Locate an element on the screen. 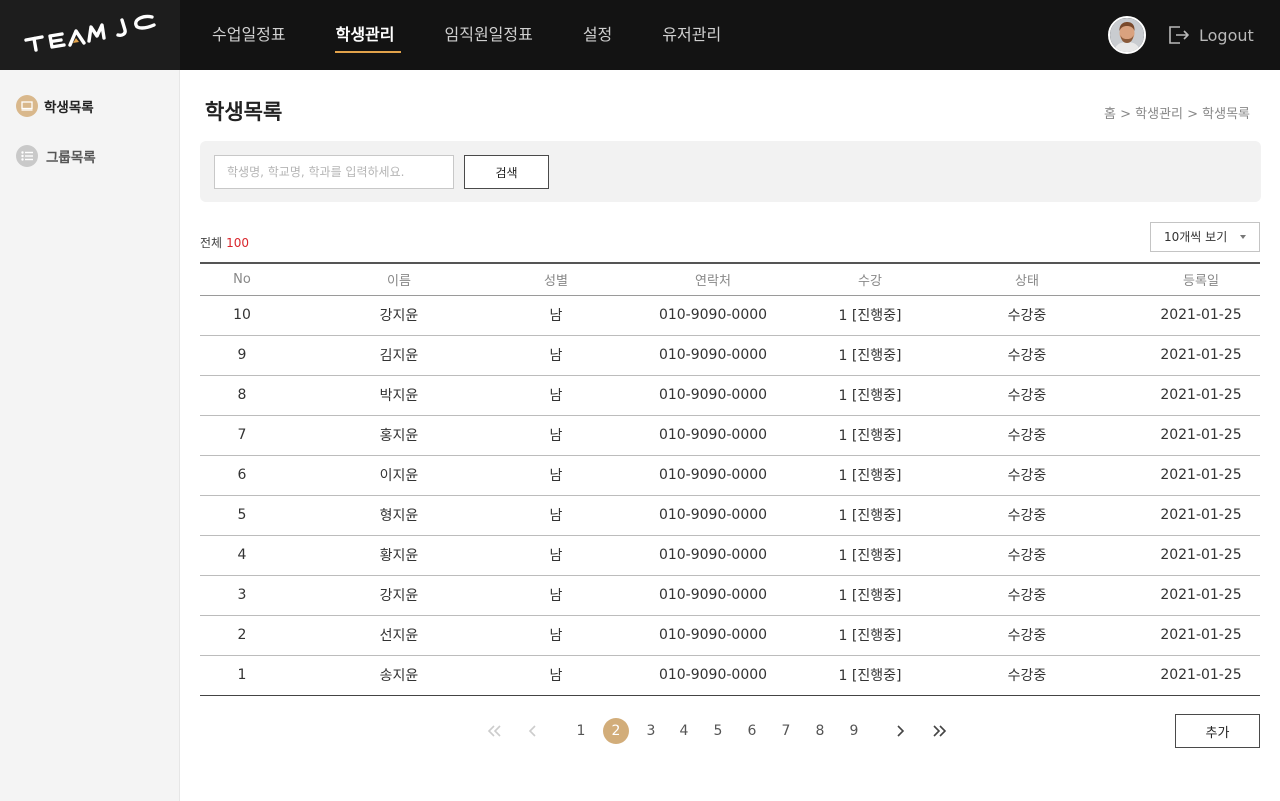 Image resolution: width=1280 pixels, height=801 pixels. nav-user-management: 유저관리 is located at coordinates (691, 35).